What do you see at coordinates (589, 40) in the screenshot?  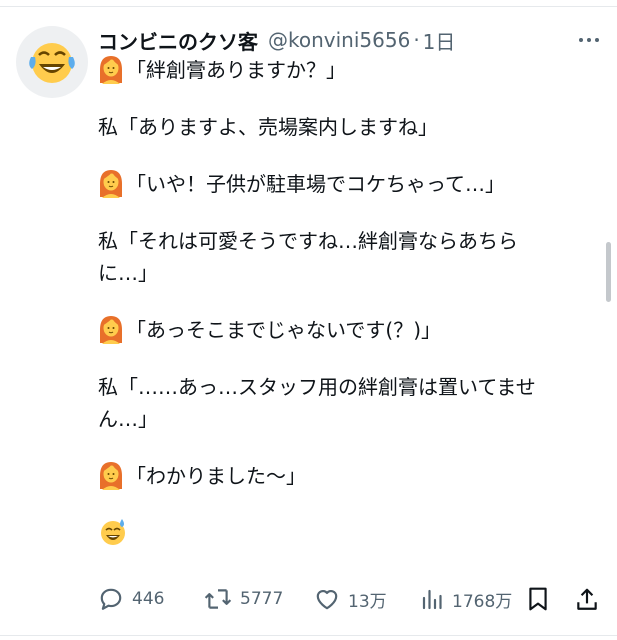 I see `more-icon` at bounding box center [589, 40].